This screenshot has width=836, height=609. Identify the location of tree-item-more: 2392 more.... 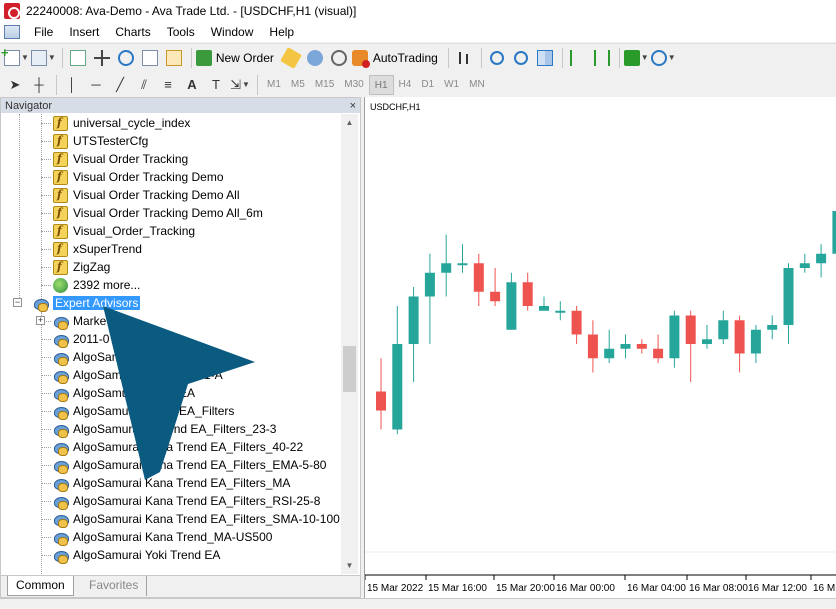
(96, 285).